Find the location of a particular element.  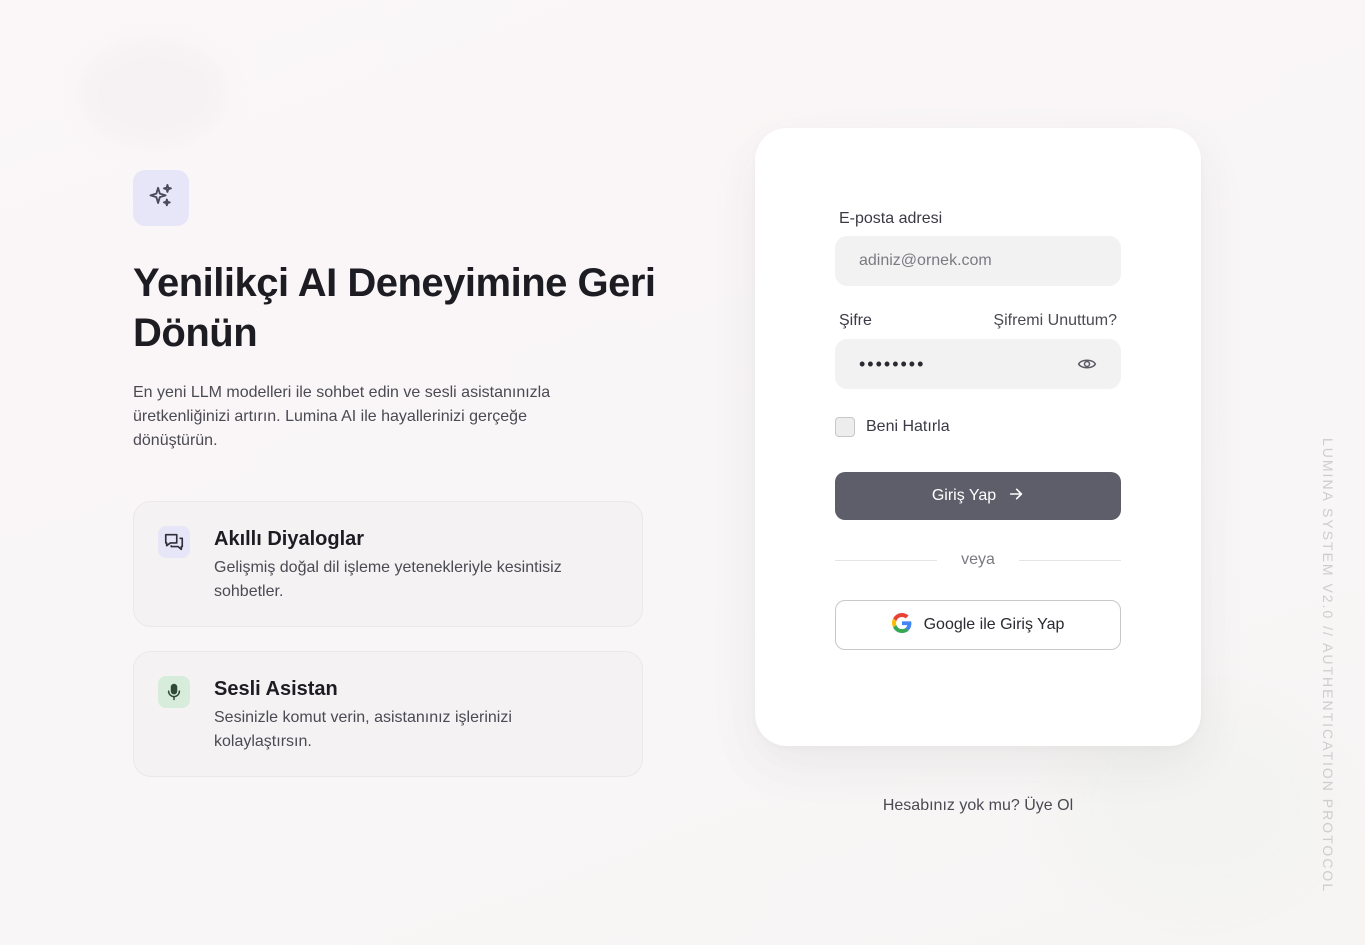

show-password-icon is located at coordinates (1087, 364).